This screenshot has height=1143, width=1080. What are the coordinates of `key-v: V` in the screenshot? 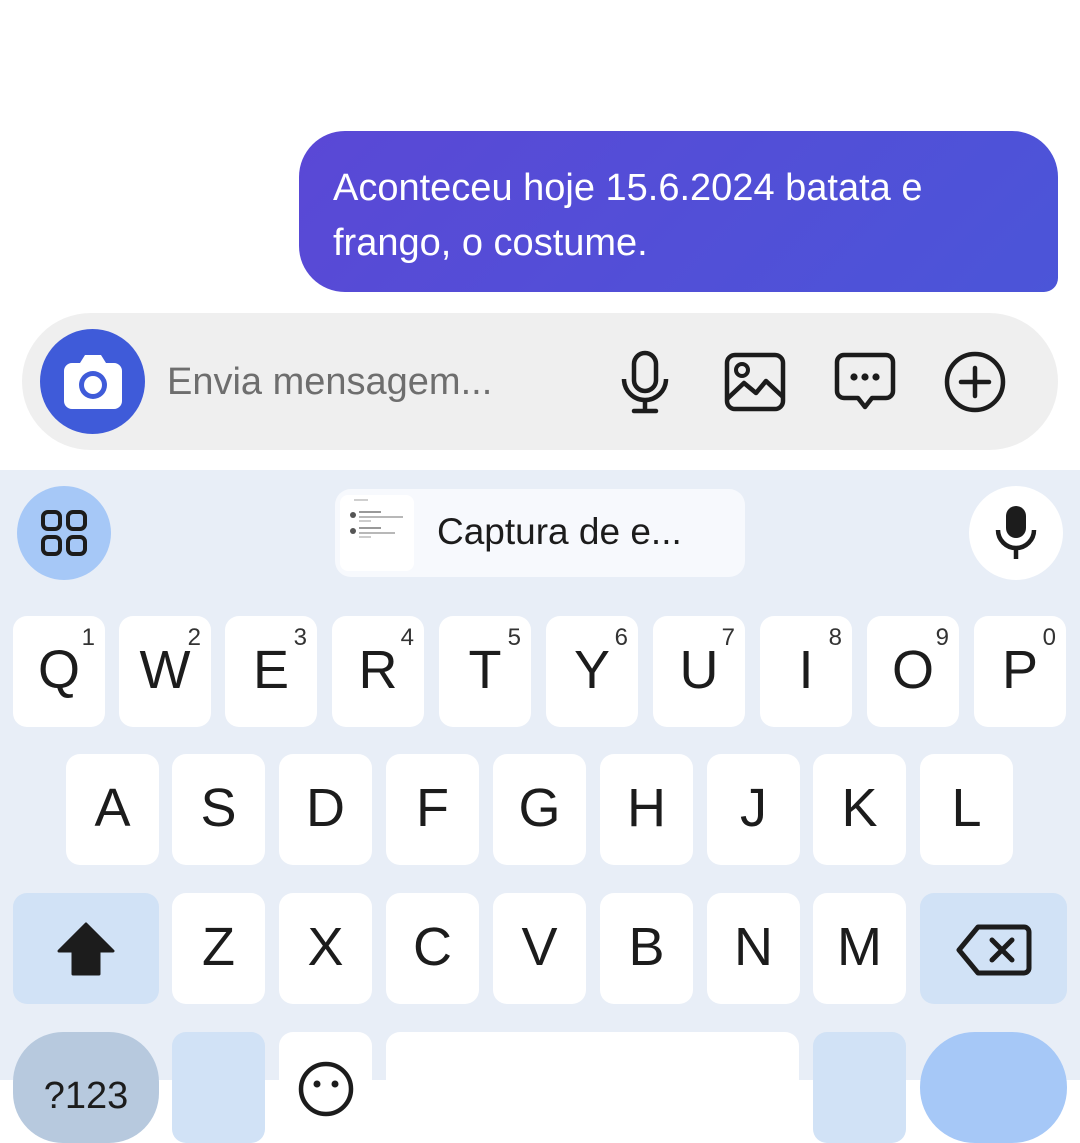 It's located at (539, 948).